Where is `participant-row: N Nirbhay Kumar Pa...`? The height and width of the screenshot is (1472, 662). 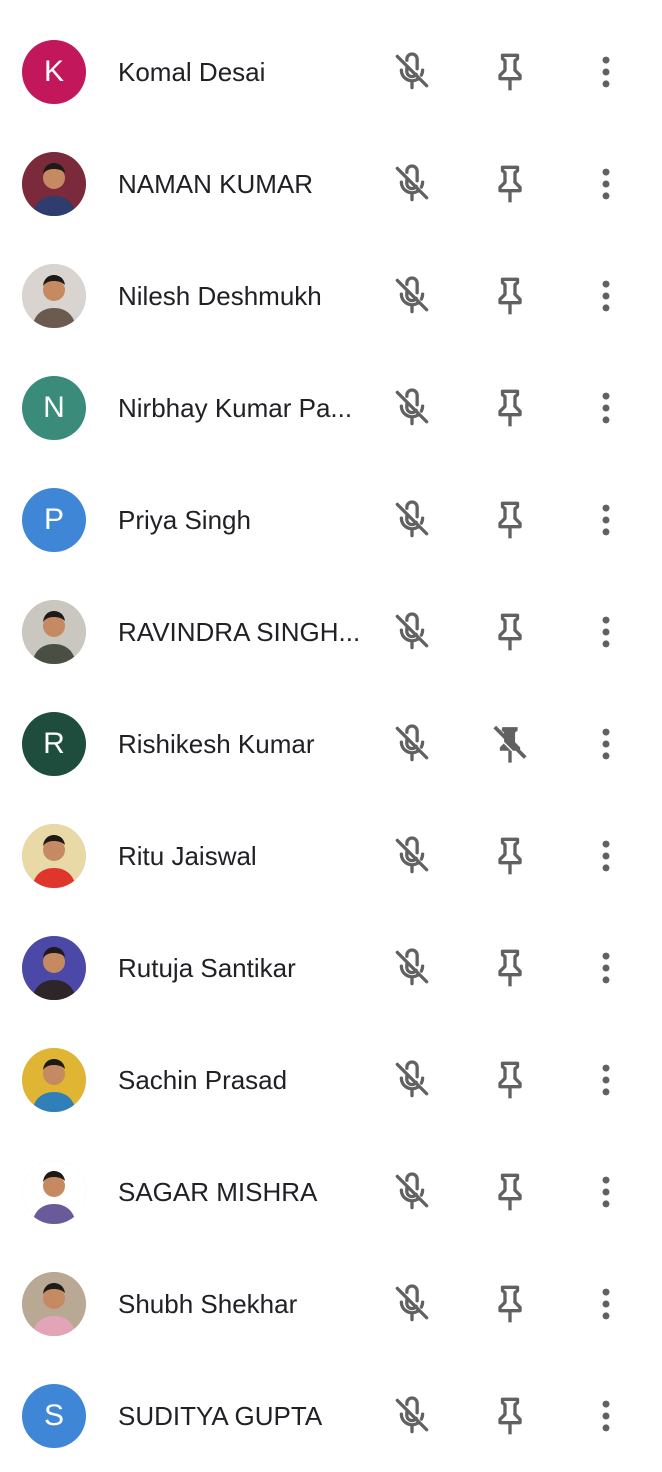 participant-row: N Nirbhay Kumar Pa... is located at coordinates (331, 408).